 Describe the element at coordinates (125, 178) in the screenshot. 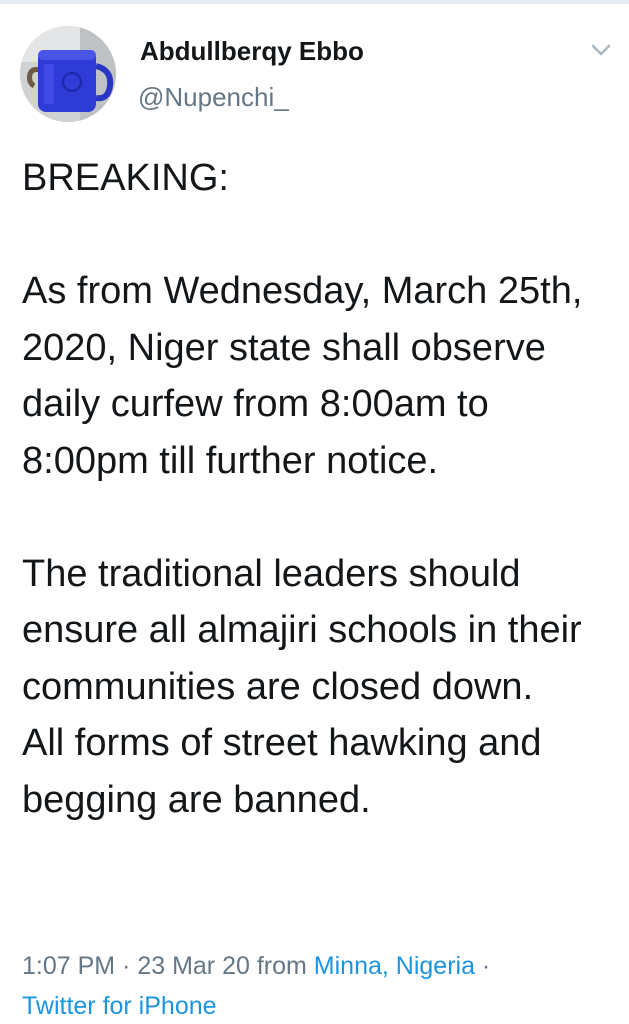

I see `tweet-paragraph: BREAKING:` at that location.